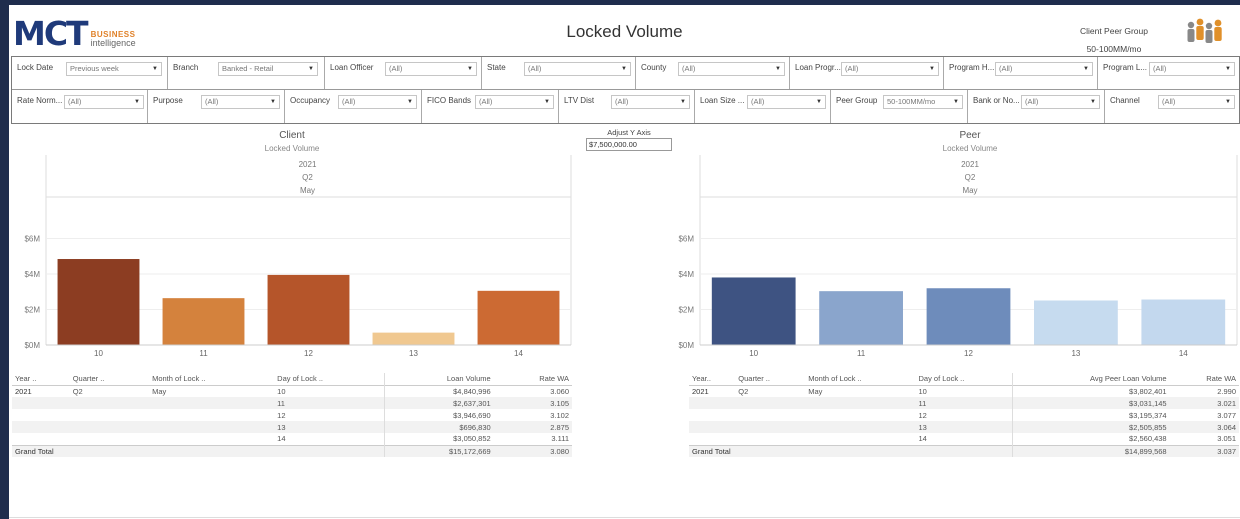  I want to click on volume-cell: $696,830, so click(475, 427).